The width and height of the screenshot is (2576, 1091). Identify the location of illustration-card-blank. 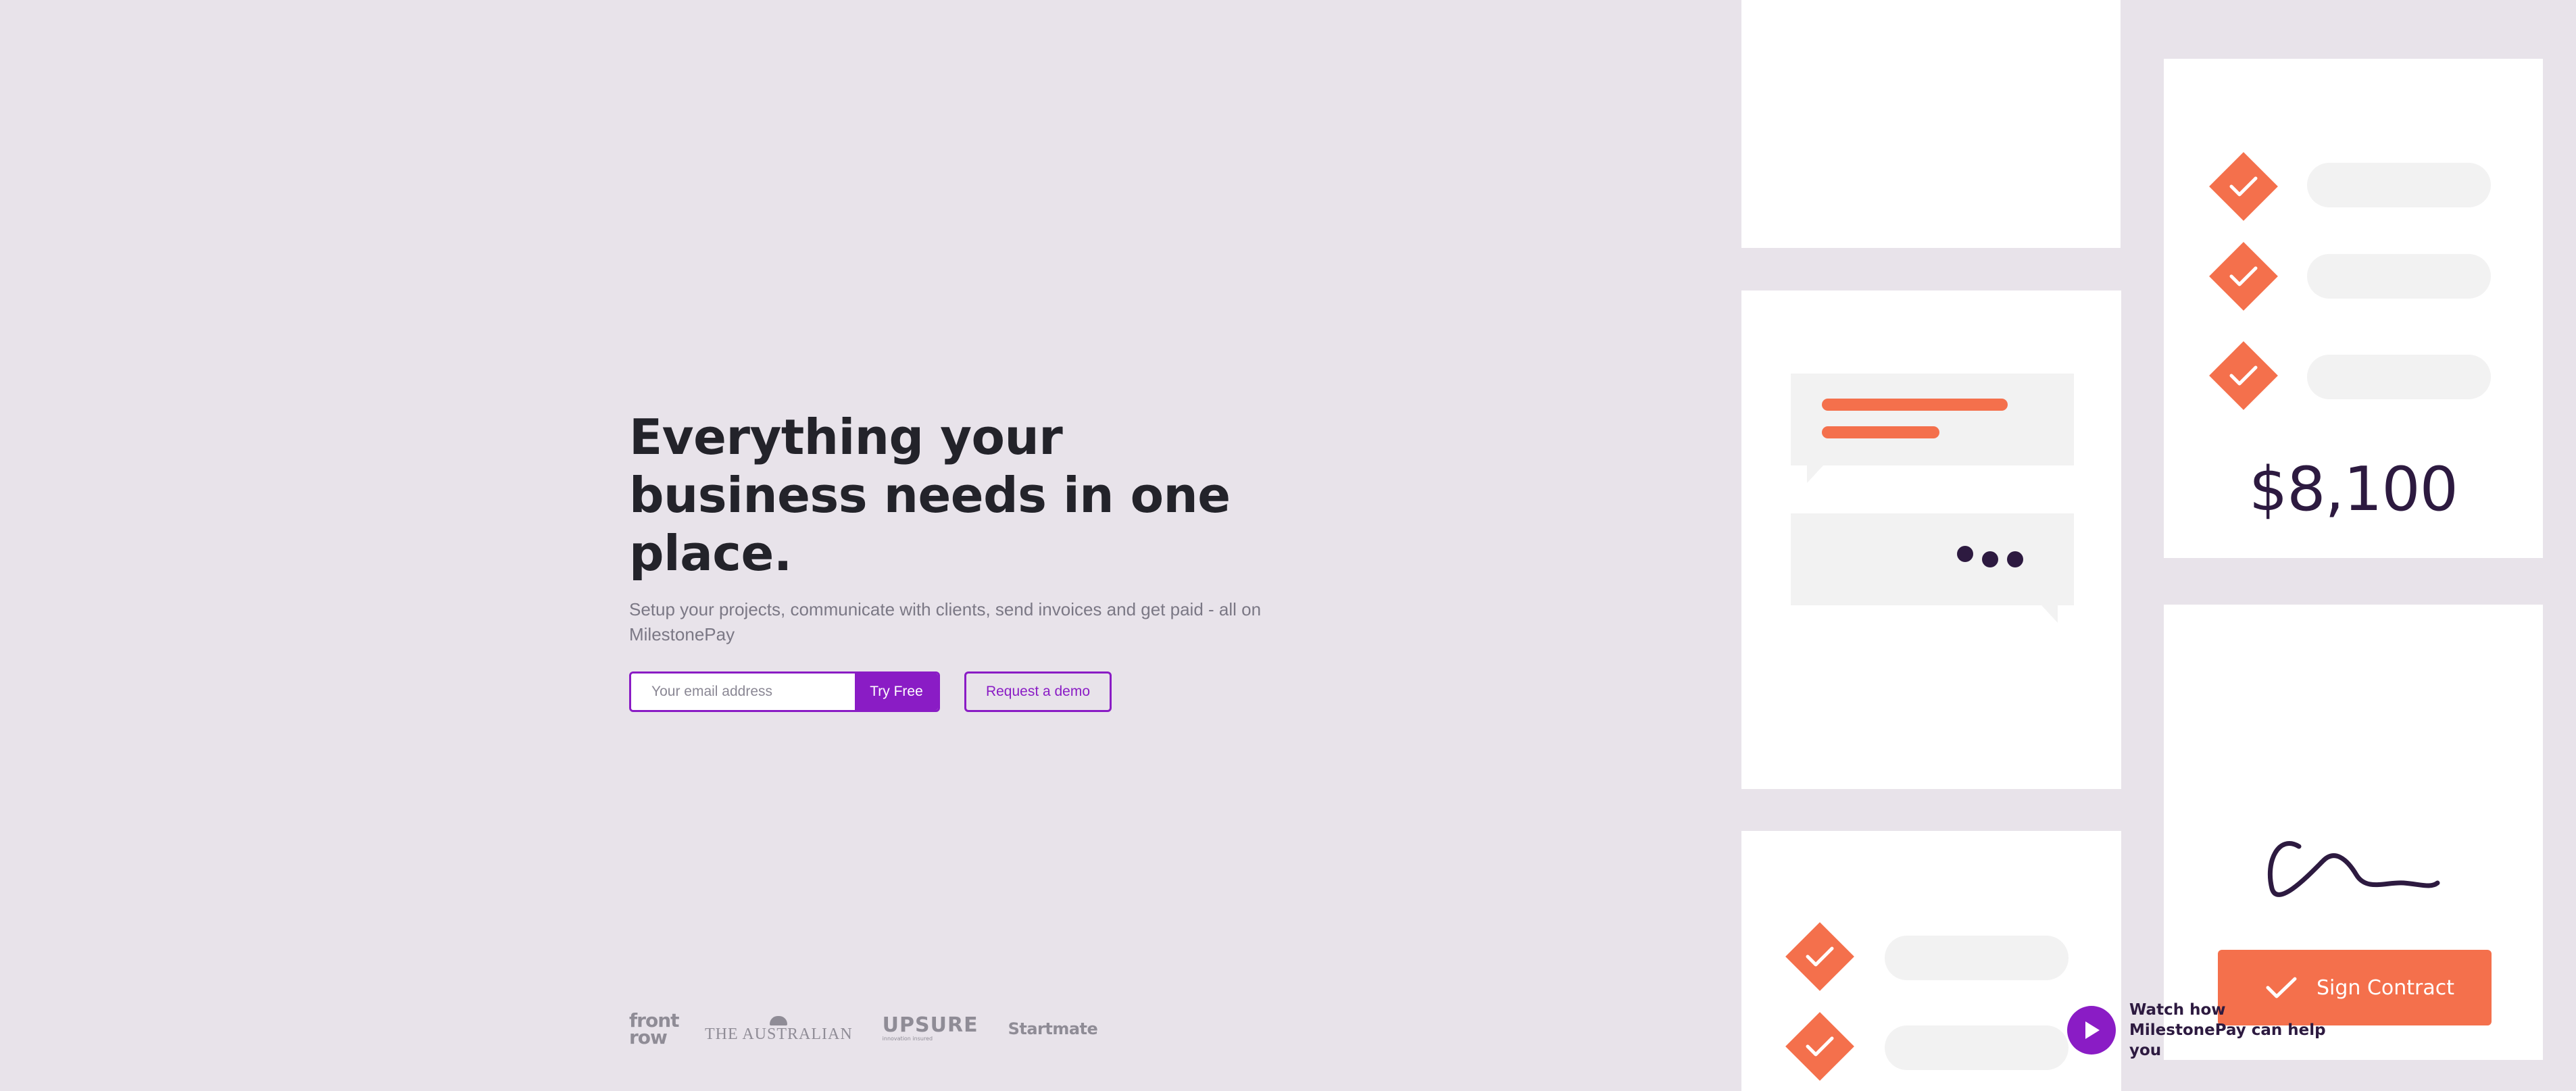
(1931, 124).